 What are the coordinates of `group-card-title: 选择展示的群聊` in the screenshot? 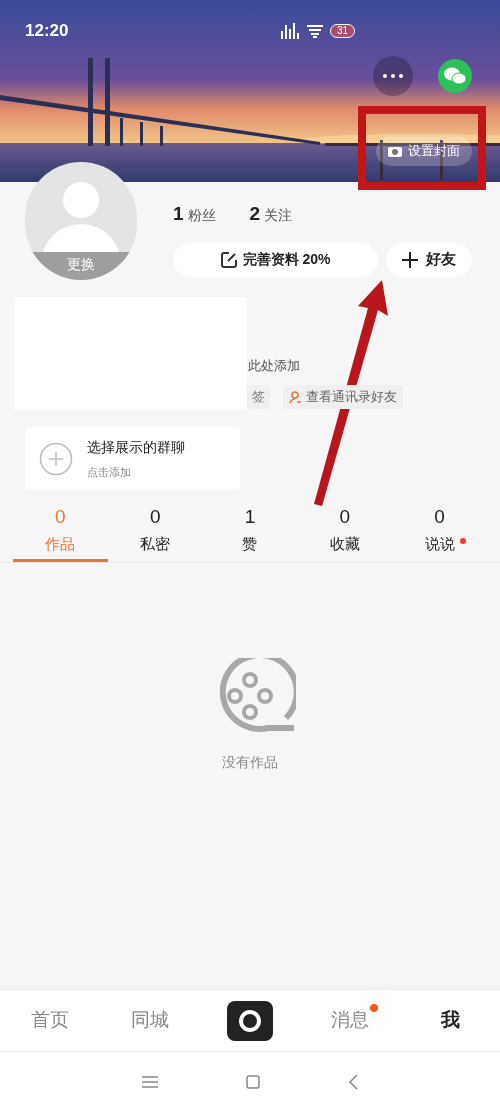 It's located at (136, 447).